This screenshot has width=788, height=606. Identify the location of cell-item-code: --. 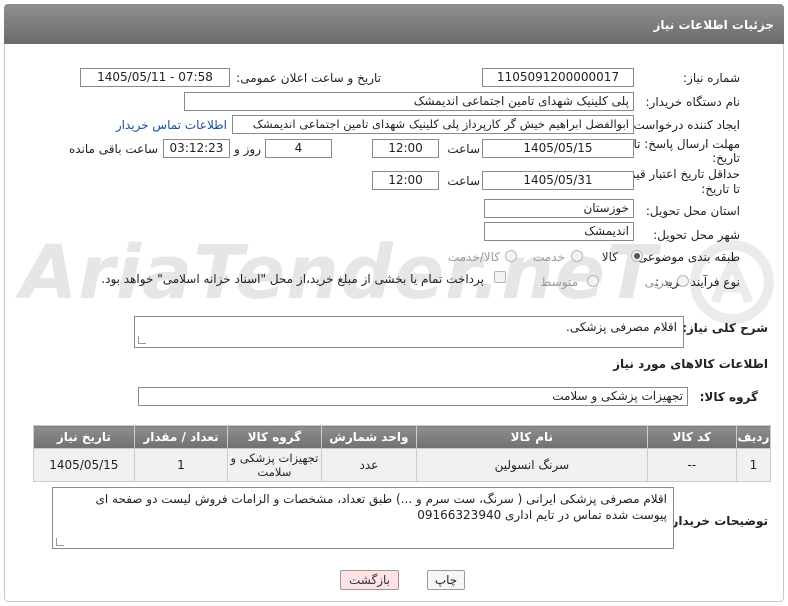
(691, 465).